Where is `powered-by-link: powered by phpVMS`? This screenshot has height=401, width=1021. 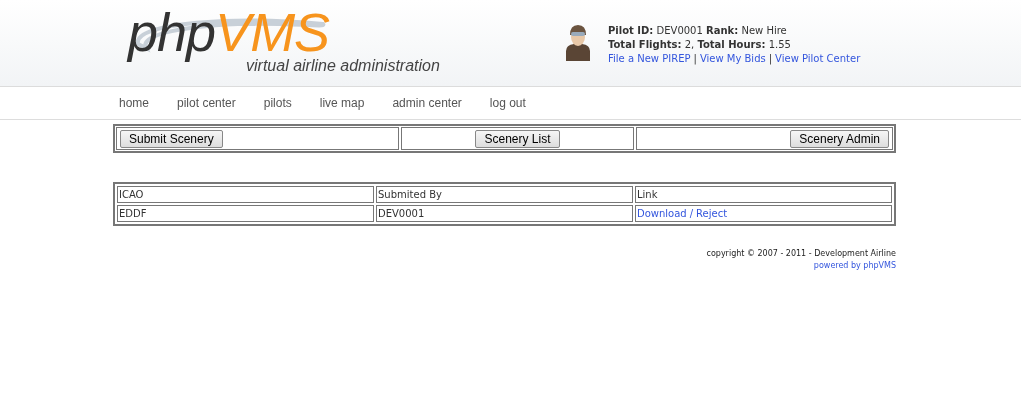
powered-by-link: powered by phpVMS is located at coordinates (854, 265).